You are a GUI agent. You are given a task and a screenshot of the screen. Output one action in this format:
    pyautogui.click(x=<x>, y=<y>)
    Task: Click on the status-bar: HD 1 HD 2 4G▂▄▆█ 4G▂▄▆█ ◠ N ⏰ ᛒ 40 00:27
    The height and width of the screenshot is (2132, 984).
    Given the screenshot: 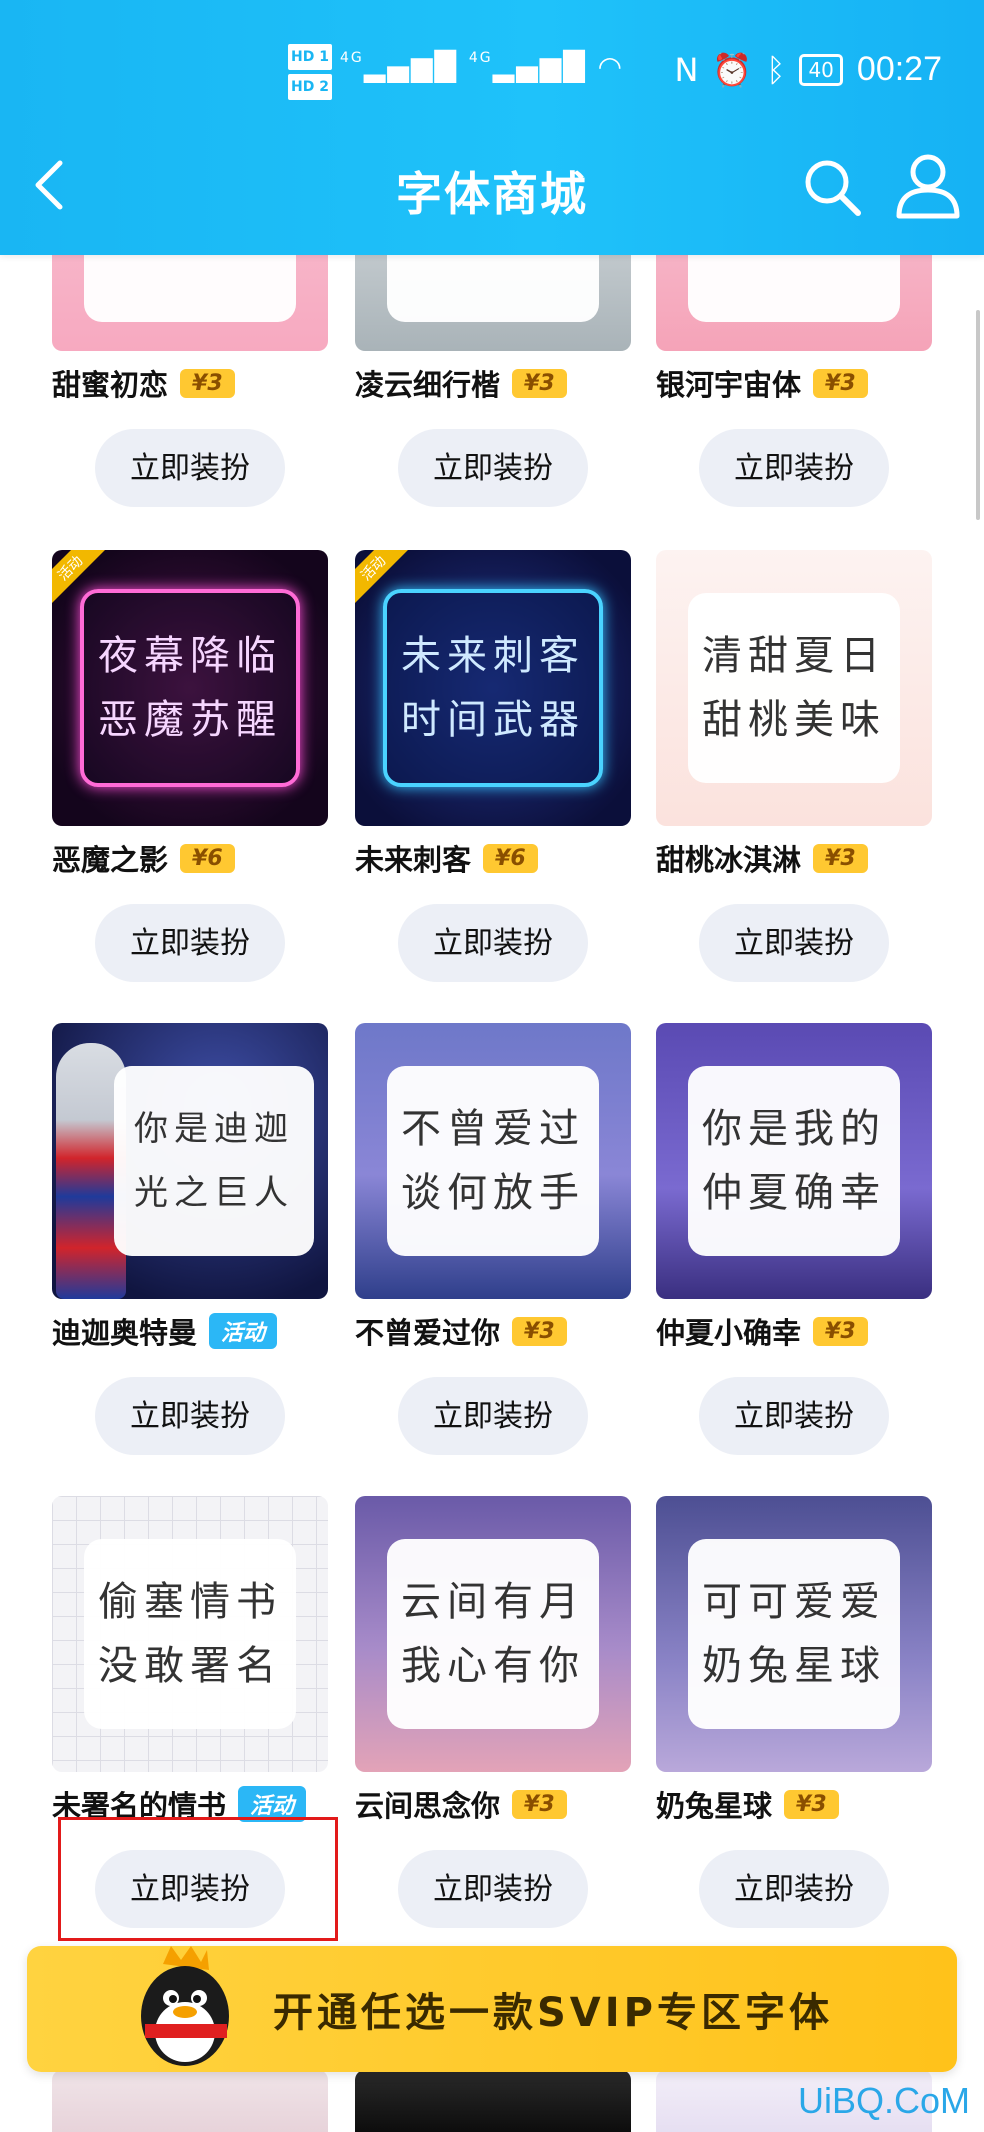 What is the action you would take?
    pyautogui.click(x=492, y=71)
    